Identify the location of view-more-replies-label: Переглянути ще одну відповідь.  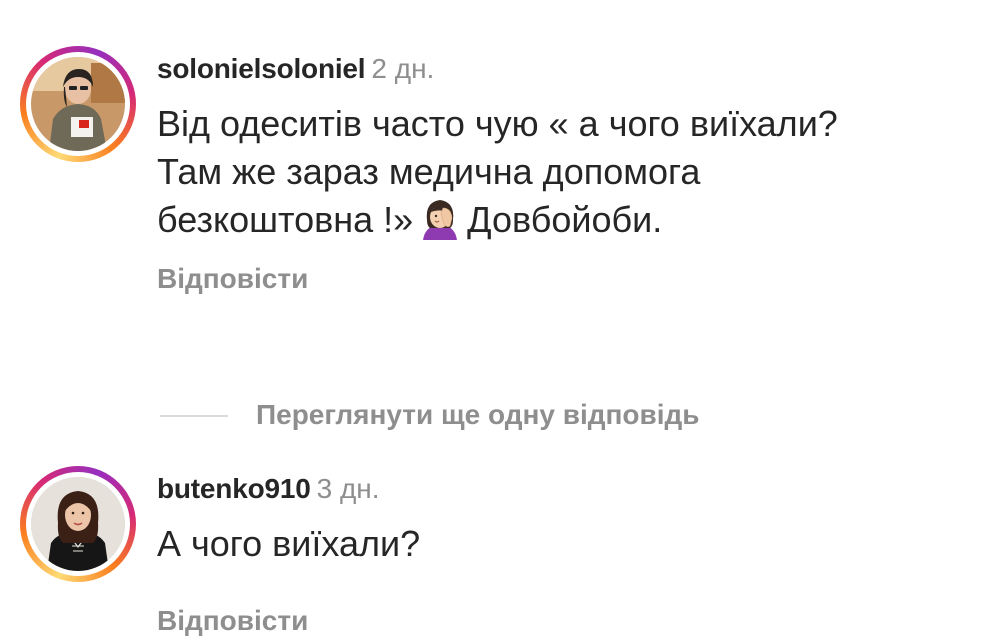
(478, 414).